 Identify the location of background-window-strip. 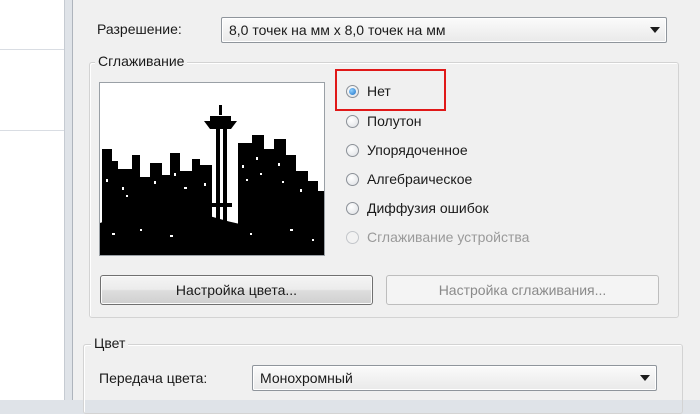
(32, 200).